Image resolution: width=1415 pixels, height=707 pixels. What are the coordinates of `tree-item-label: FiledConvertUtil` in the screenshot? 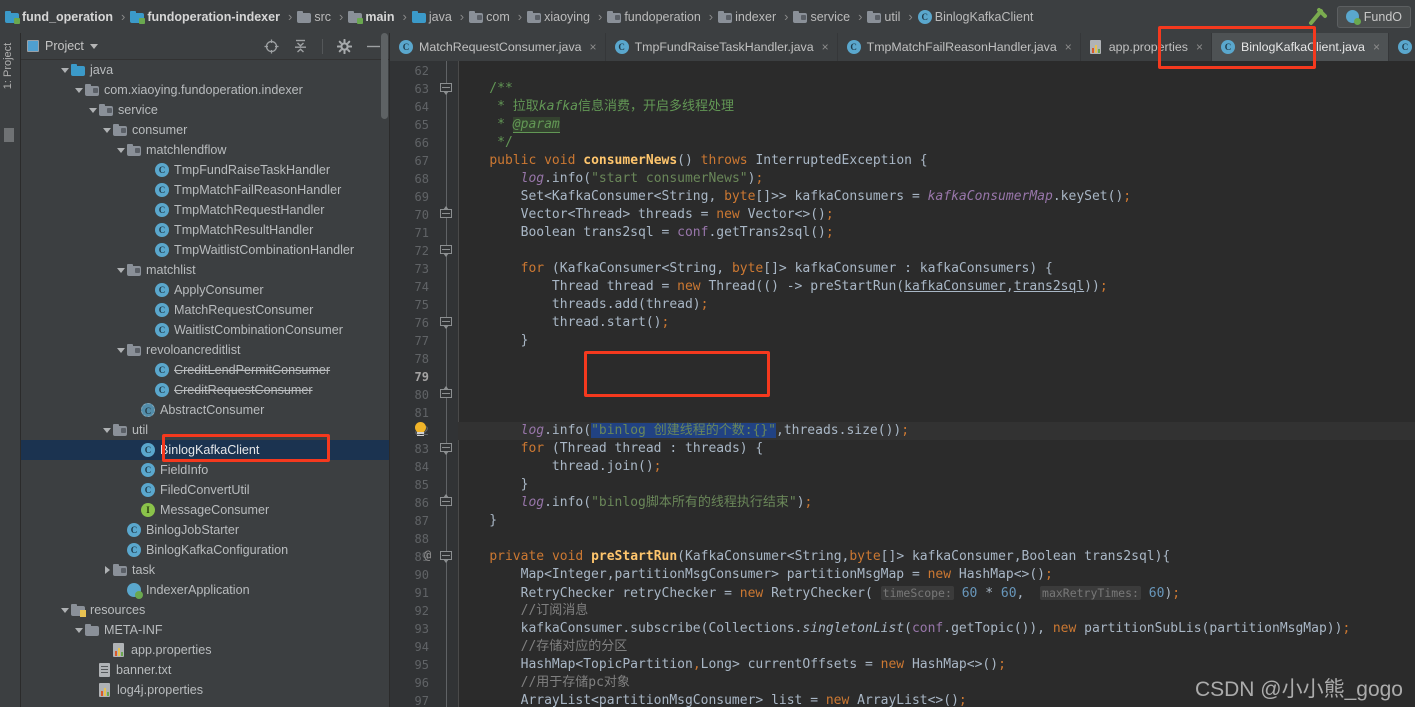 It's located at (205, 490).